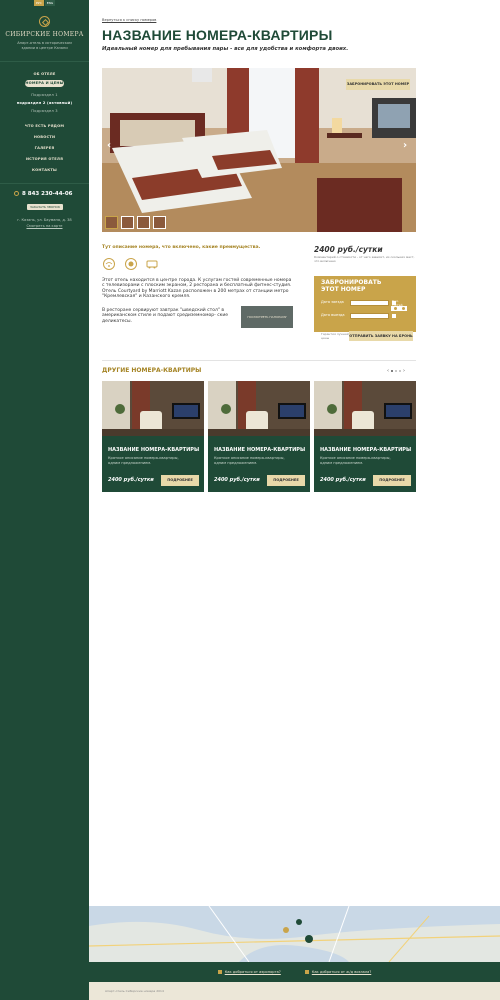  Describe the element at coordinates (348, 249) in the screenshot. I see `room-price: 2400 руб./сутки` at that location.